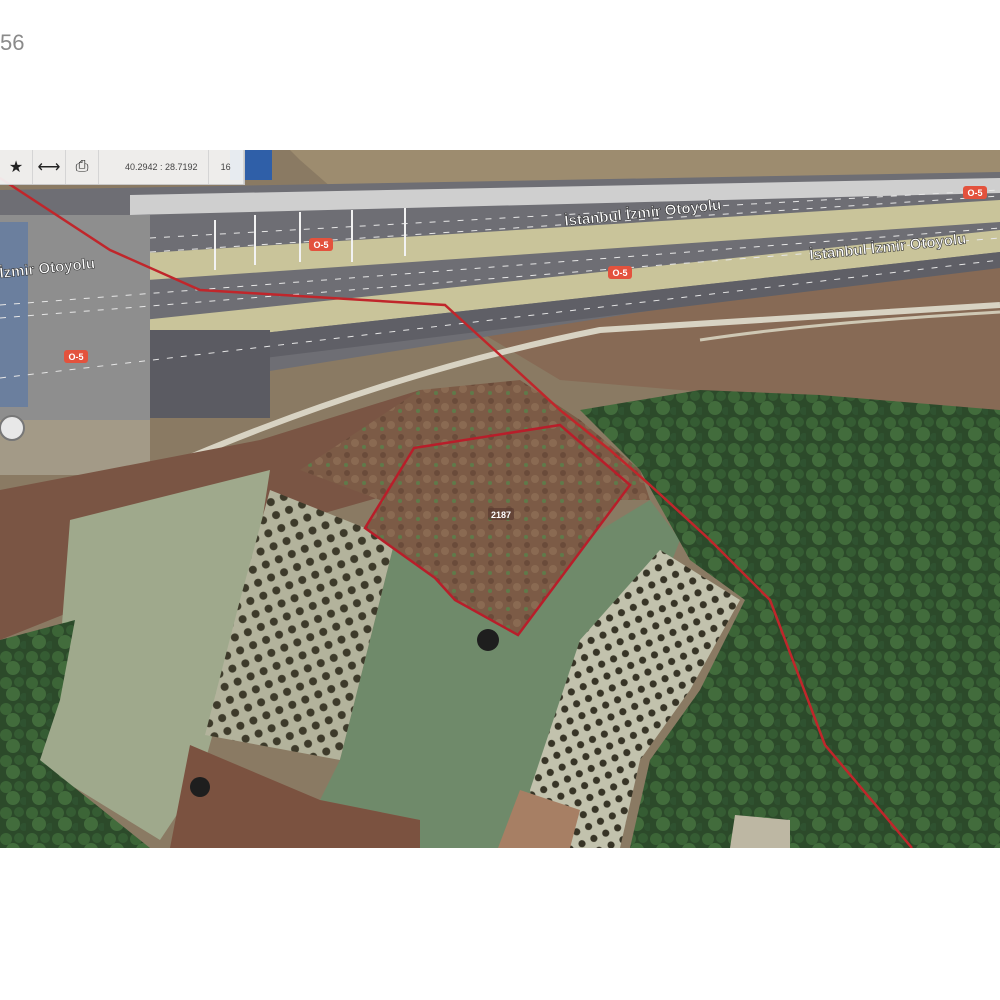 The image size is (1000, 1000). Describe the element at coordinates (162, 167) in the screenshot. I see `coordinates-readout: 40.2942 : 28.7192` at that location.